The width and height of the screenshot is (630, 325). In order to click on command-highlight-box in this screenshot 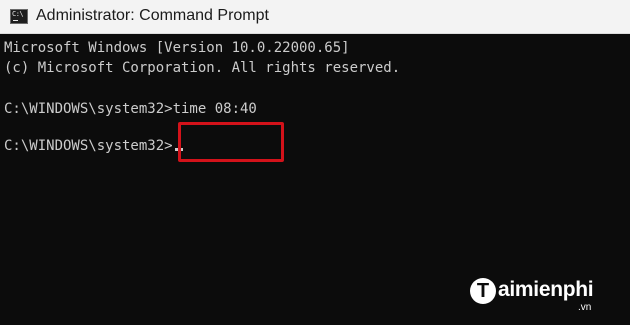, I will do `click(231, 142)`.